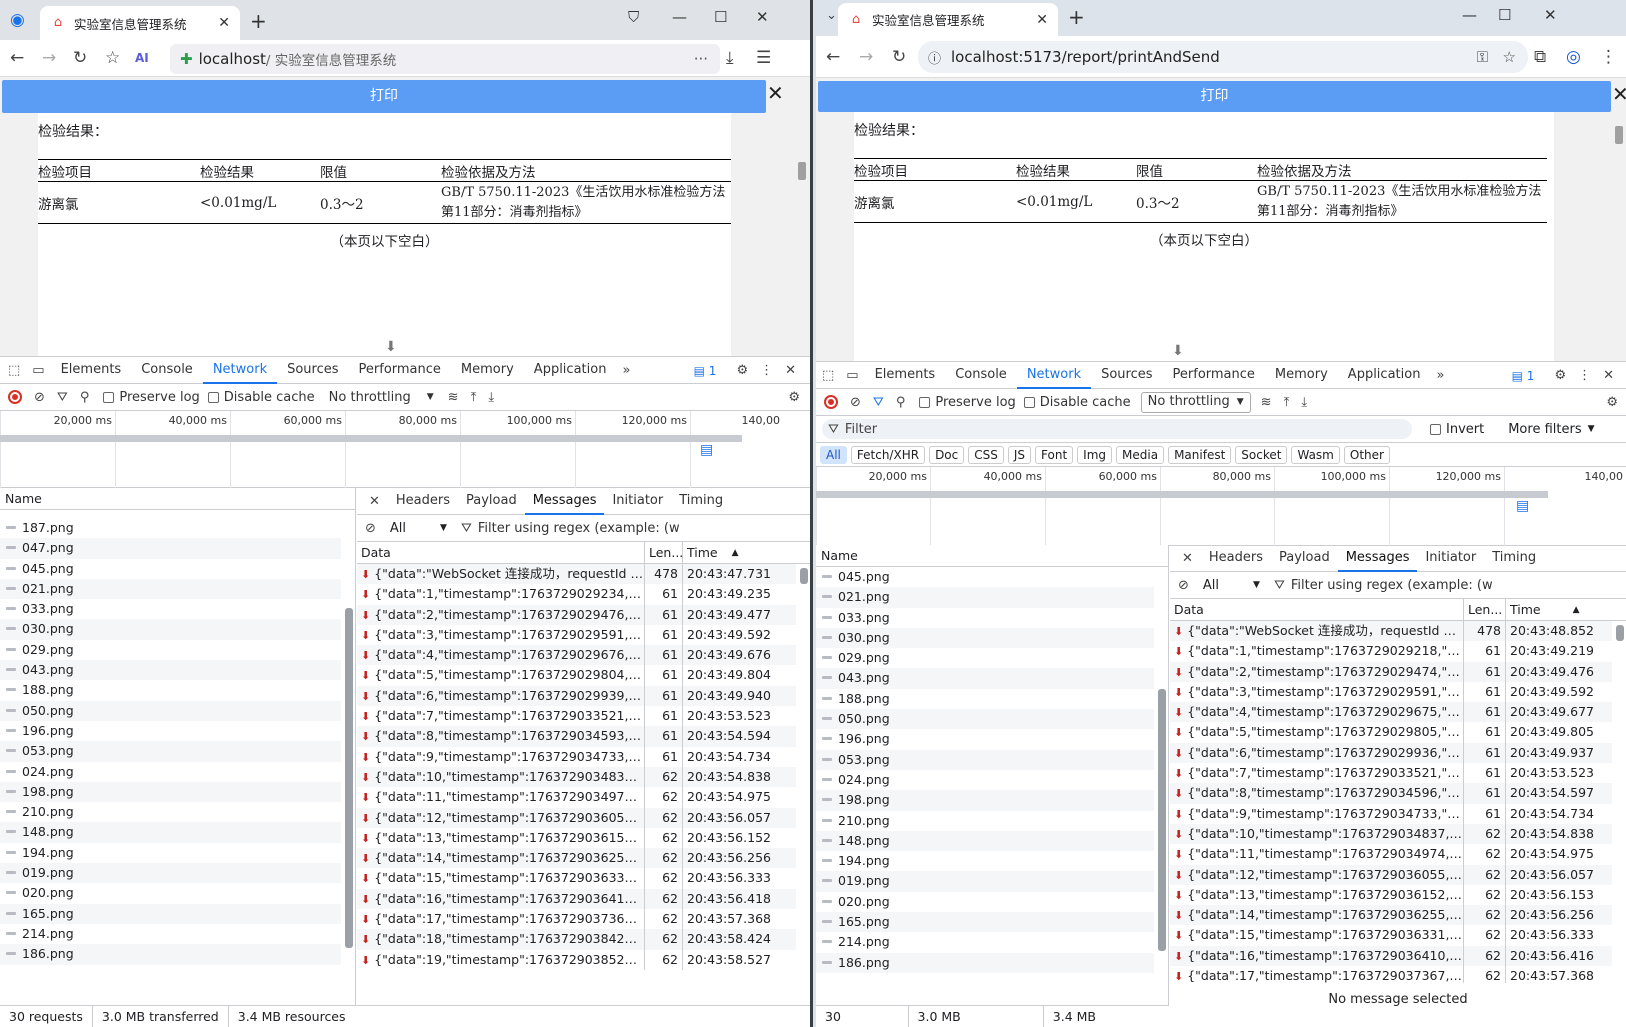 This screenshot has height=1027, width=1626. Describe the element at coordinates (934, 57) in the screenshot. I see `site-info-icon: ⓘ` at that location.